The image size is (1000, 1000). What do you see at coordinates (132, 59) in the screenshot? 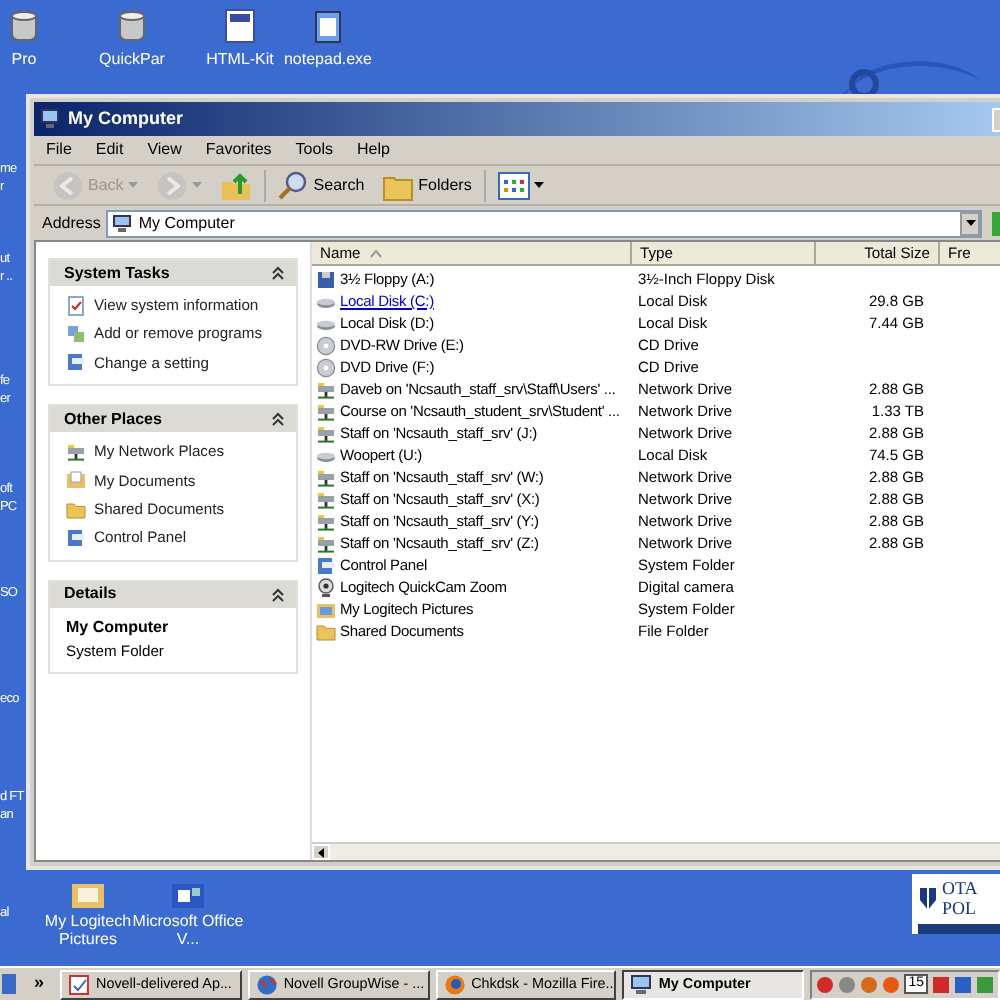
I see `icon-label: QuickPar` at bounding box center [132, 59].